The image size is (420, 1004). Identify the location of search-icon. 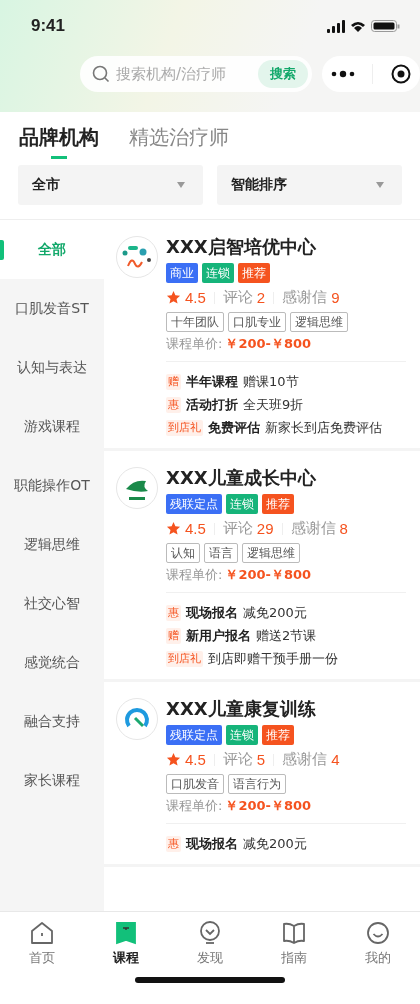
(101, 74).